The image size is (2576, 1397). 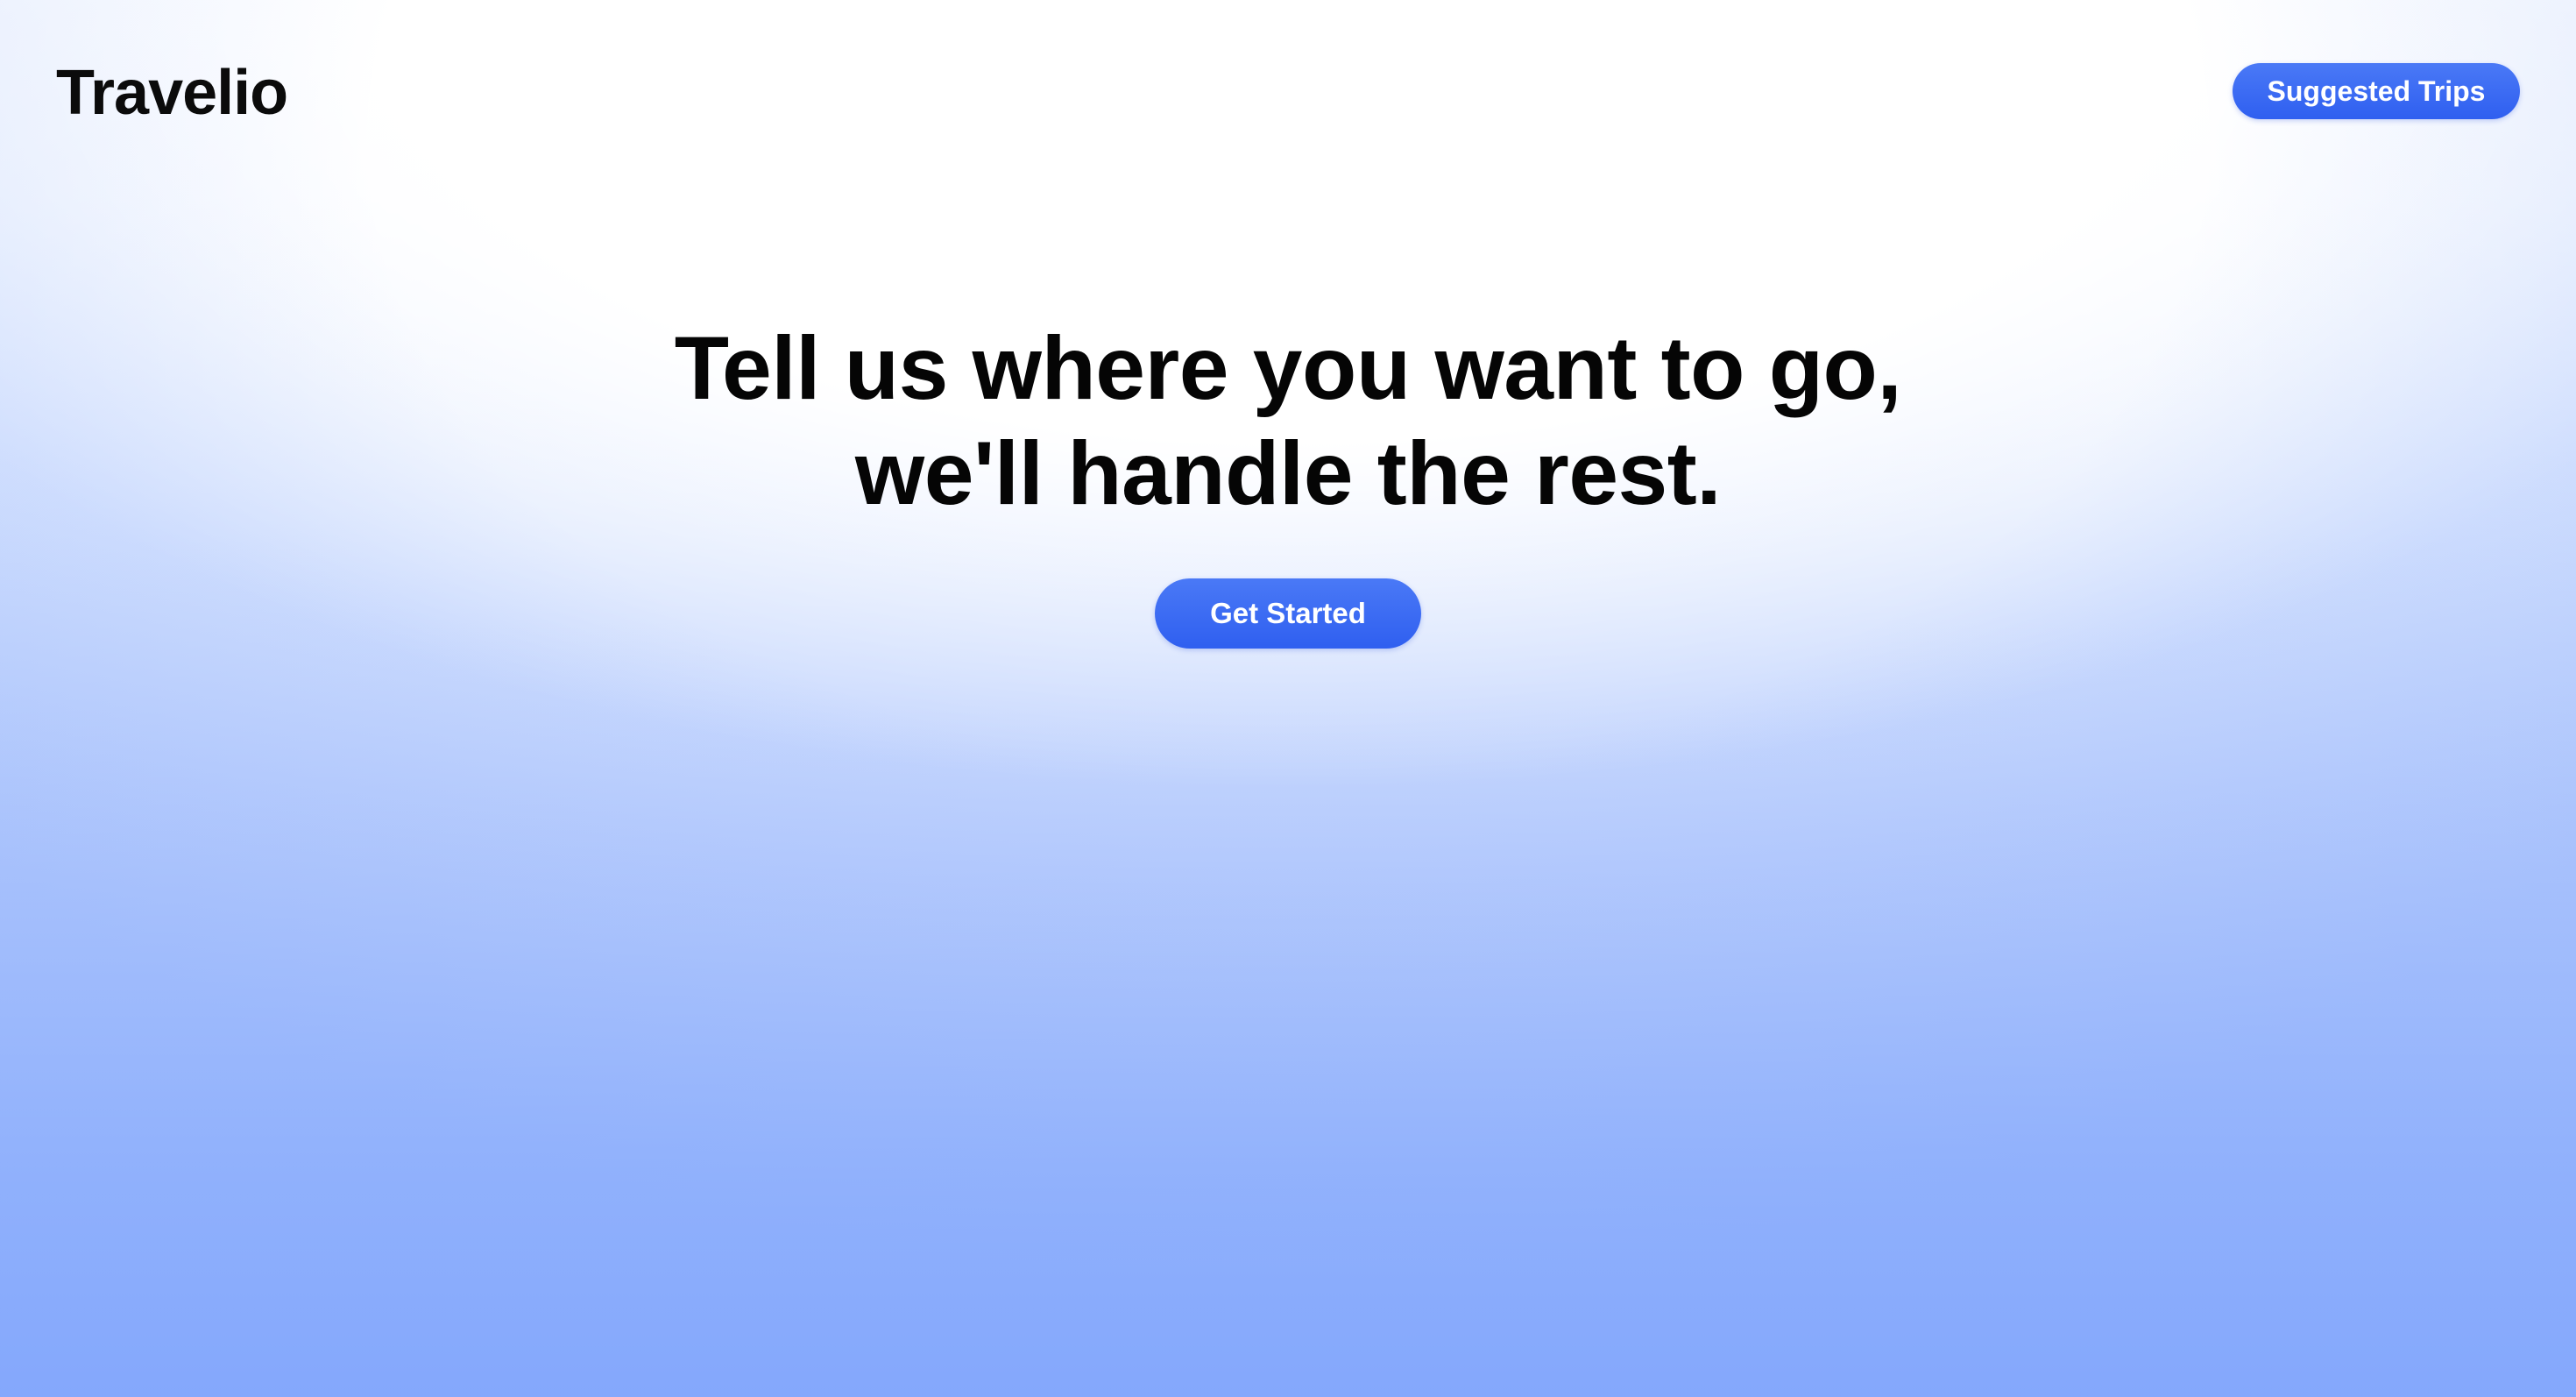 I want to click on brand-logo: Travelio, so click(x=172, y=93).